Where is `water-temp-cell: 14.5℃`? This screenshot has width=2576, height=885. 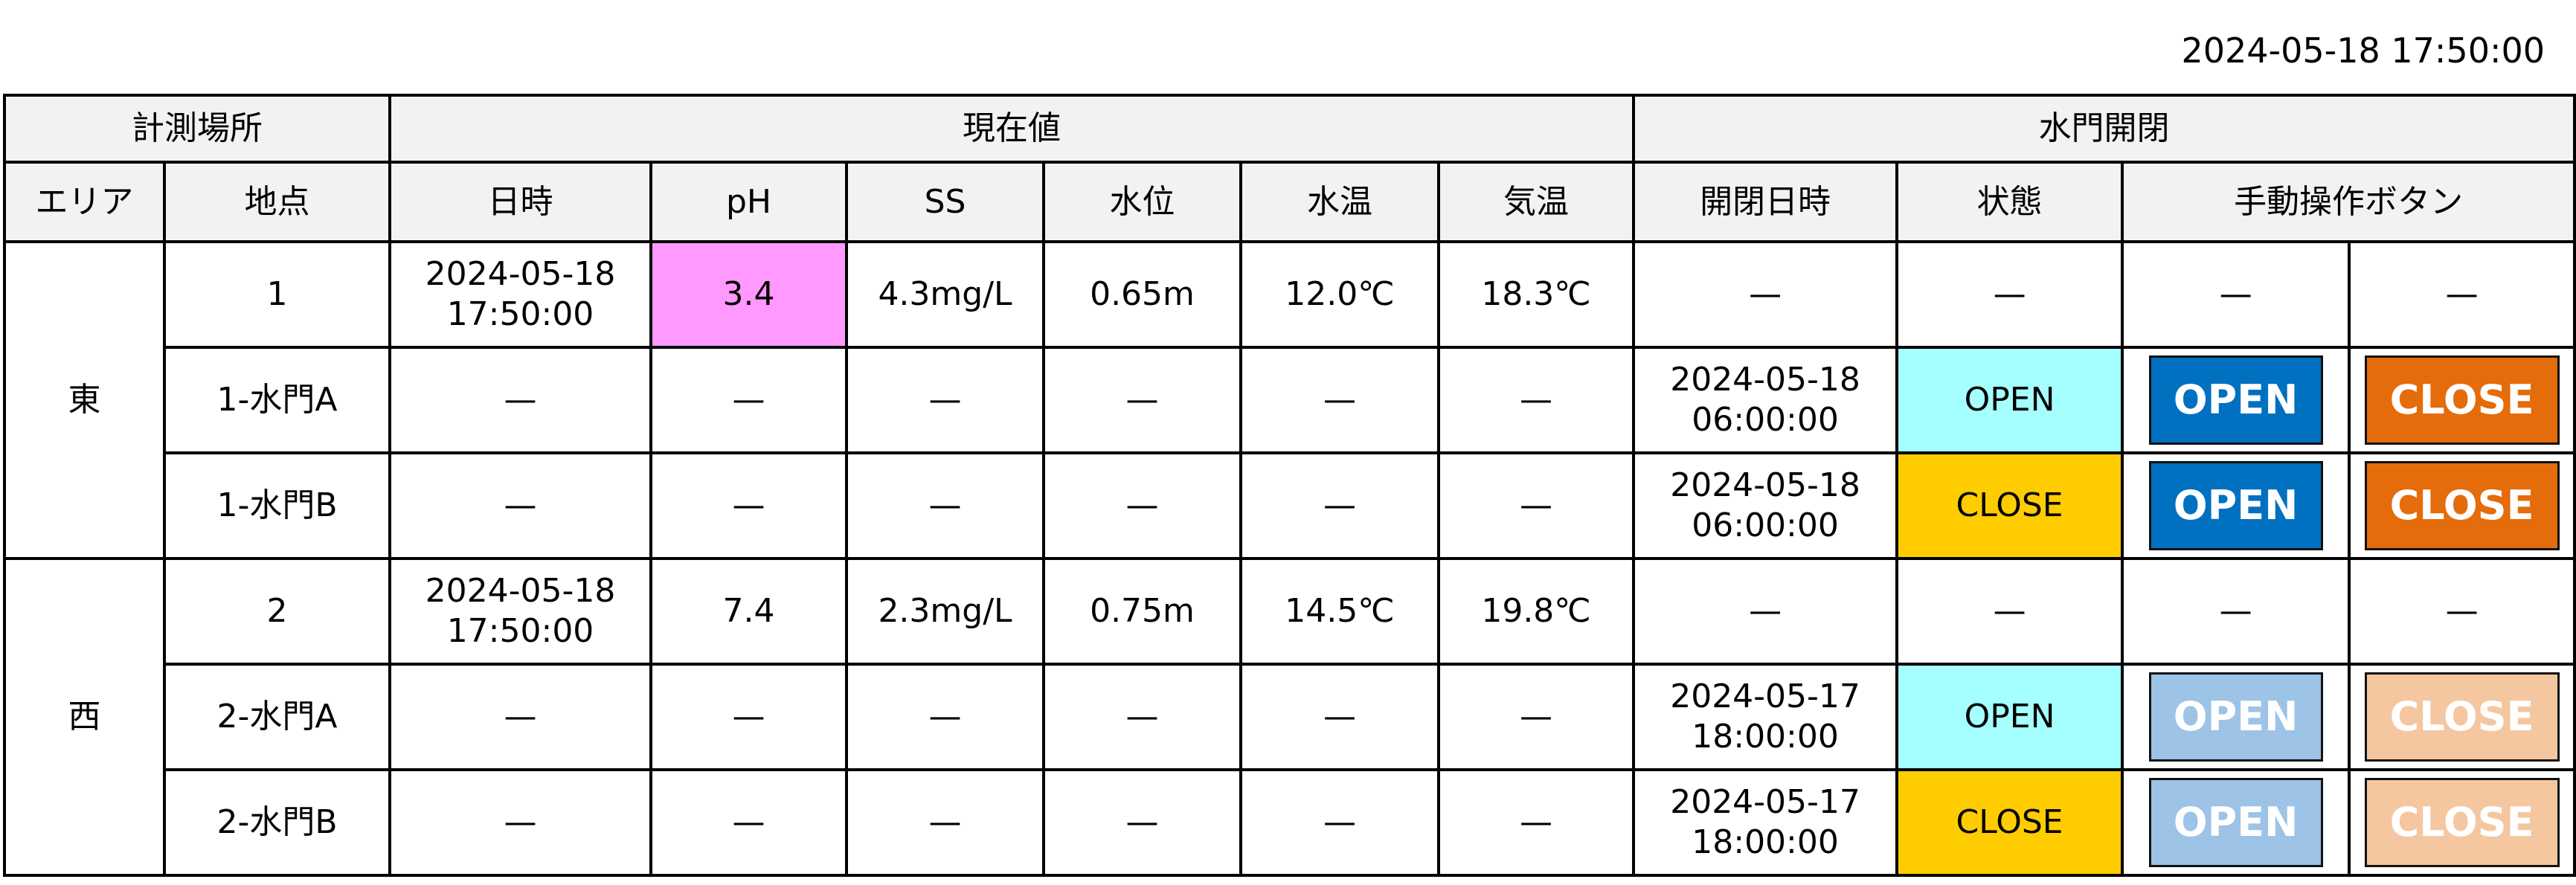
water-temp-cell: 14.5℃ is located at coordinates (1339, 611).